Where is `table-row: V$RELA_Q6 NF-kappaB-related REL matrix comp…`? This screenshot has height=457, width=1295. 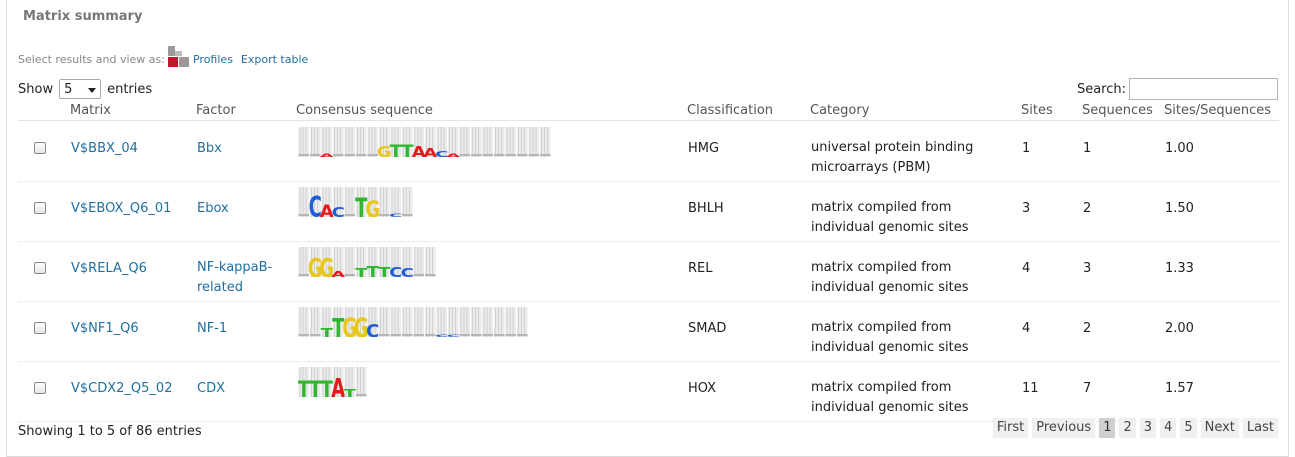
table-row: V$RELA_Q6 NF-kappaB-related REL matrix comp… is located at coordinates (648, 272).